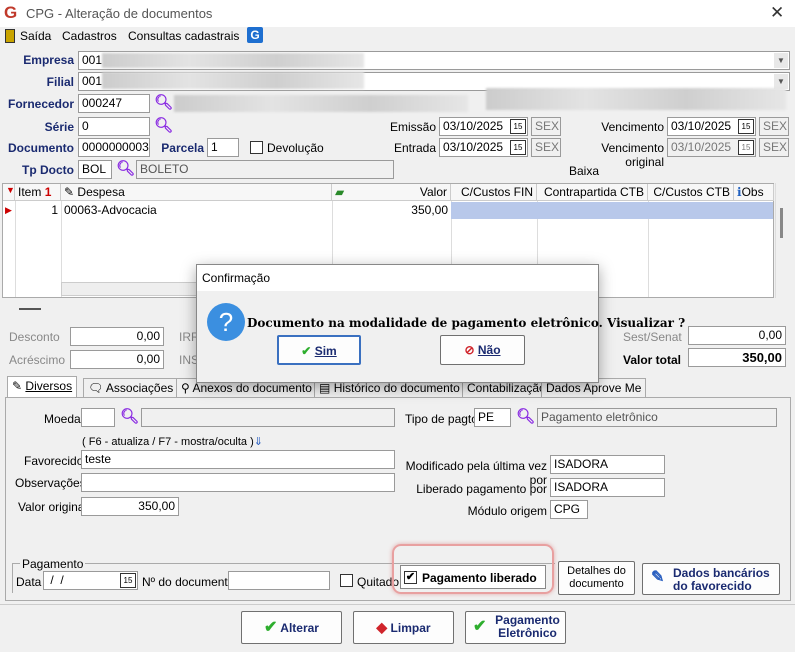  What do you see at coordinates (388, 211) in the screenshot?
I see `table-row: ▶ 1 00063-Advocacia 350,00` at bounding box center [388, 211].